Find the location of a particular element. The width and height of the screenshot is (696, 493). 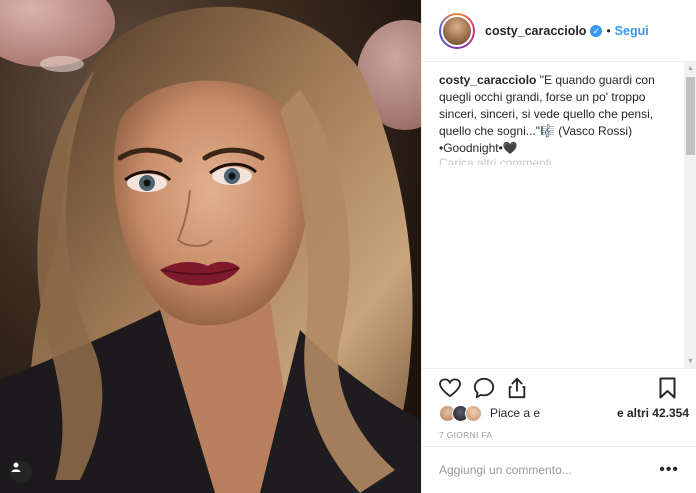

add-comment-bar: ••• is located at coordinates (559, 469).